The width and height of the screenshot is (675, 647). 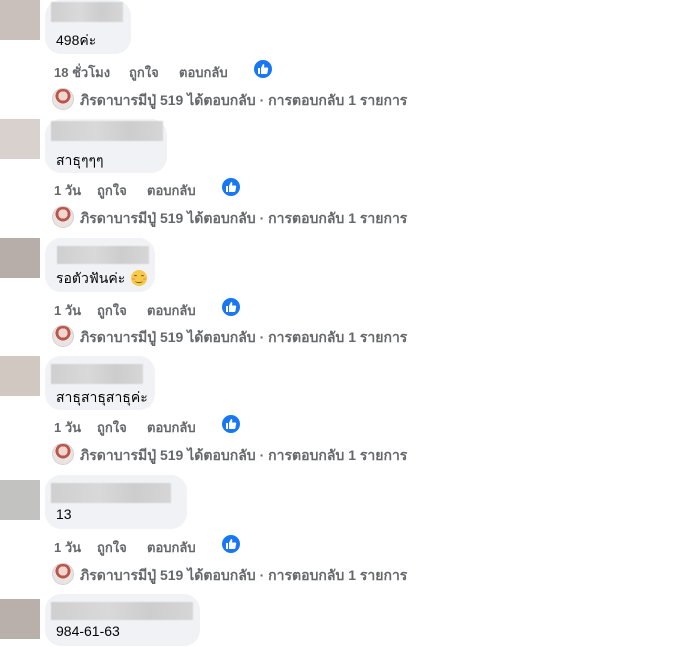 I want to click on comment-bubble: 13, so click(x=116, y=502).